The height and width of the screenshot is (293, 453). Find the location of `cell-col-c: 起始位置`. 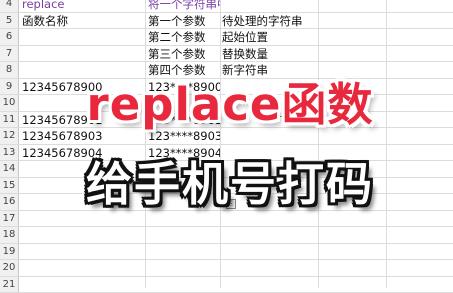

cell-col-c: 起始位置 is located at coordinates (337, 37).